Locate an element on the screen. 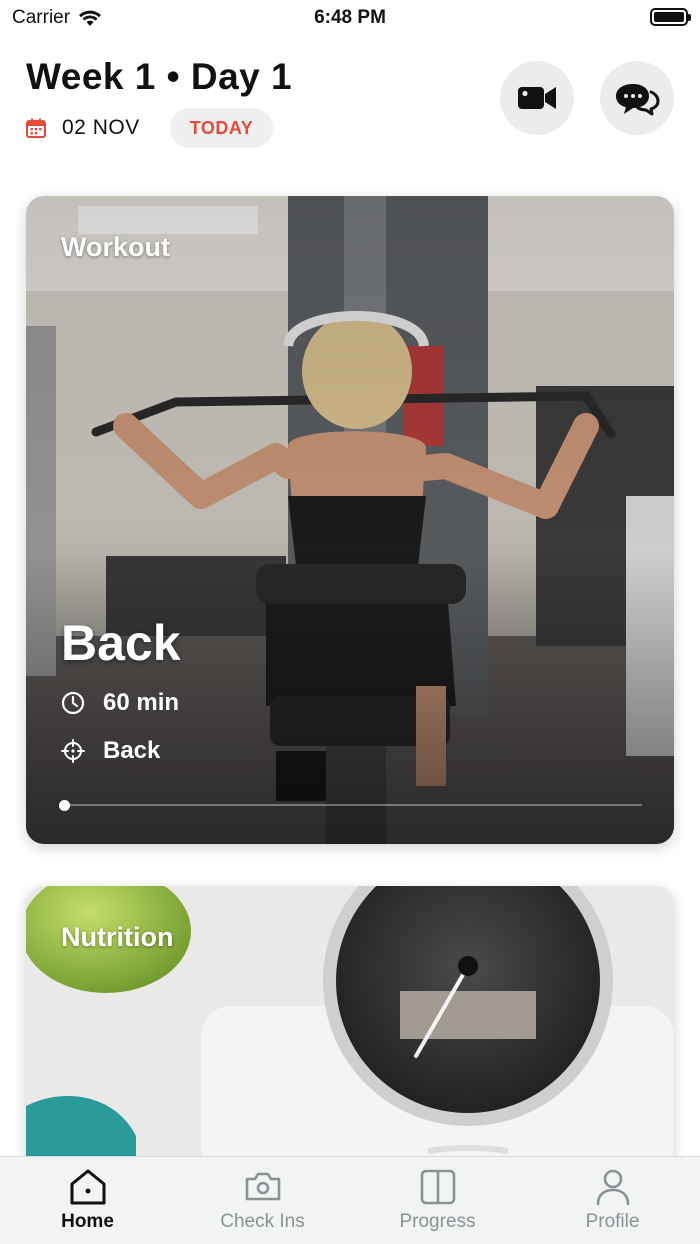  workout-section-label: Workout is located at coordinates (115, 247).